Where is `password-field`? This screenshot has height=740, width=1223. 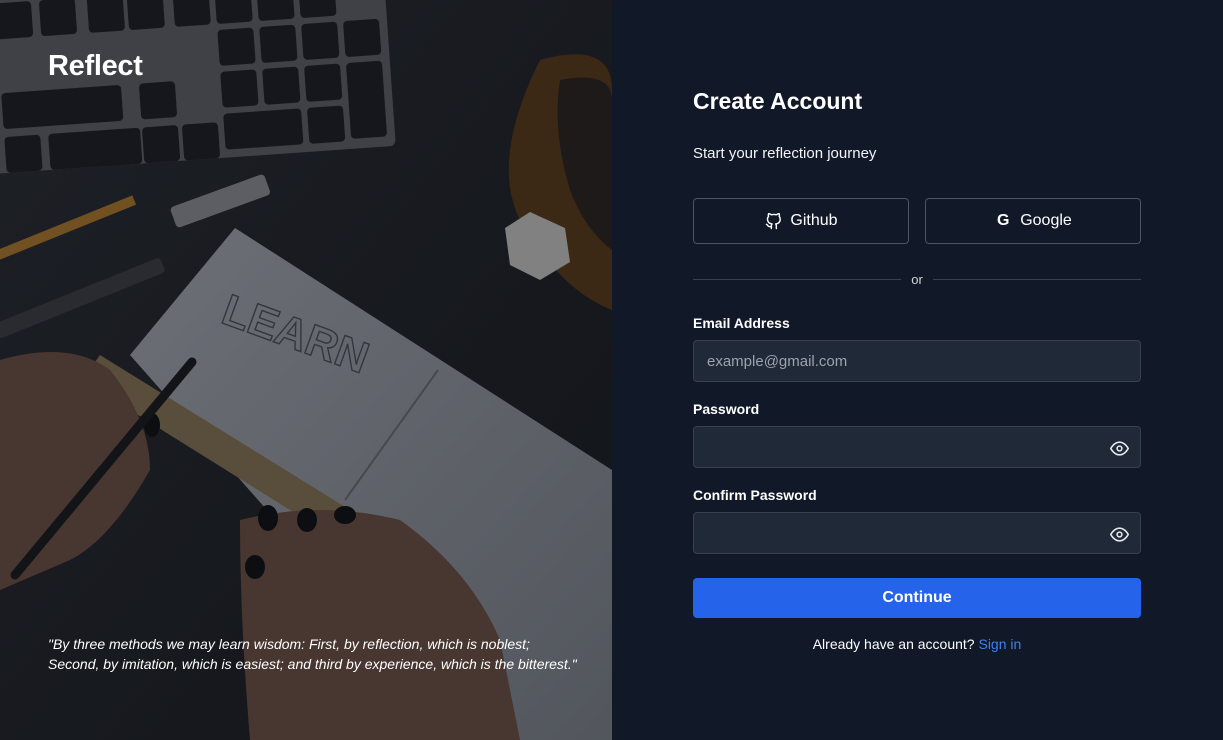
password-field is located at coordinates (917, 447).